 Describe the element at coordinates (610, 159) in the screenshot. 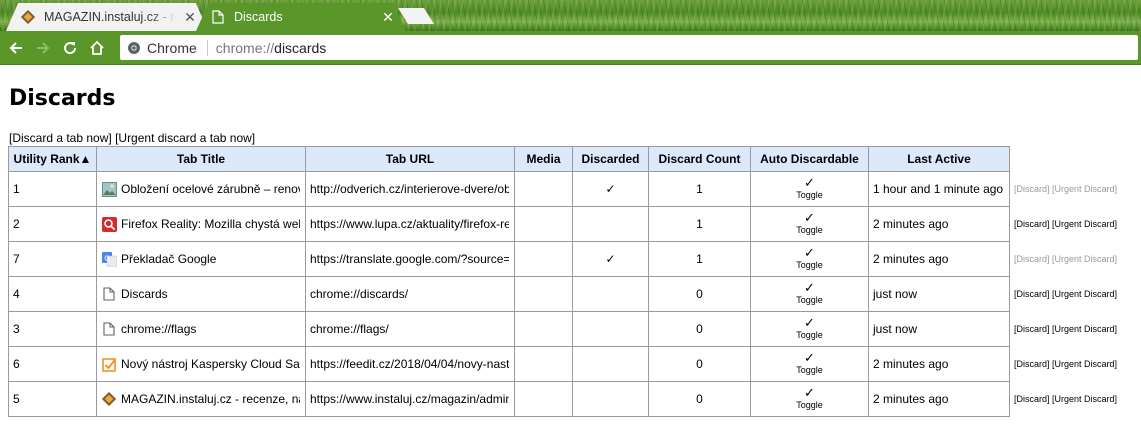

I see `column-header-discarded: Discarded` at that location.